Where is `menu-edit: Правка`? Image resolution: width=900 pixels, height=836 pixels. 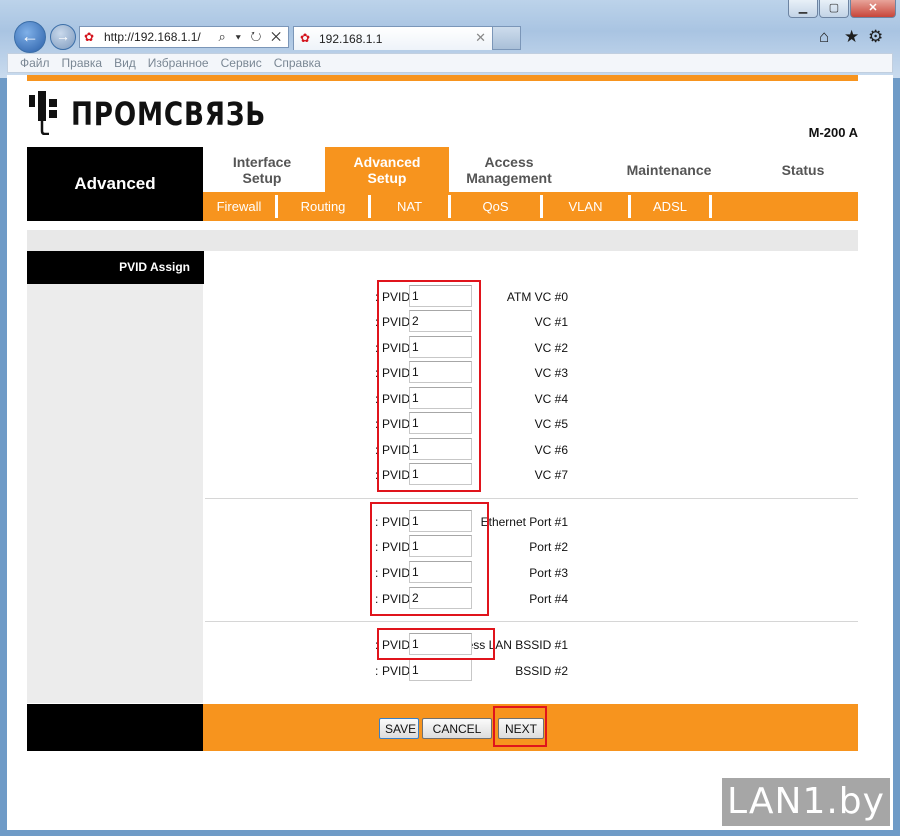 menu-edit: Правка is located at coordinates (82, 63).